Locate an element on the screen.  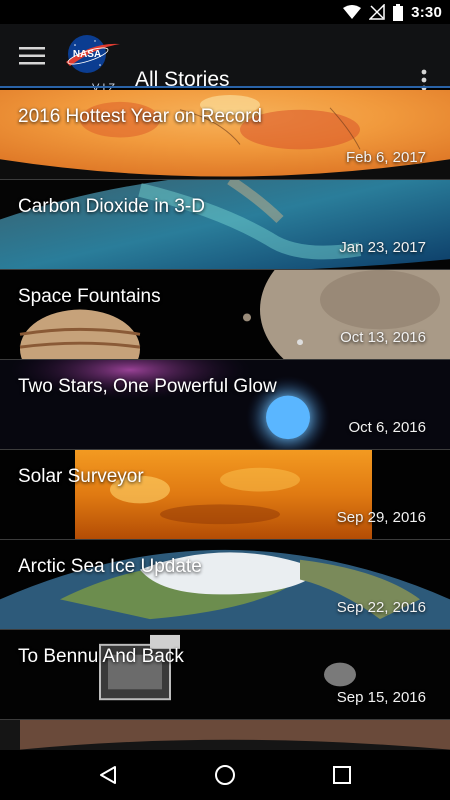
svg-text: NASA is located at coordinates (87, 54).